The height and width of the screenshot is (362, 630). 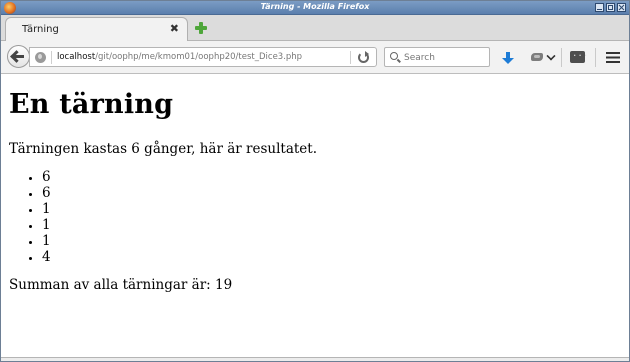 I want to click on sum-text: Summan av alla tärningar är: 19, so click(x=121, y=285).